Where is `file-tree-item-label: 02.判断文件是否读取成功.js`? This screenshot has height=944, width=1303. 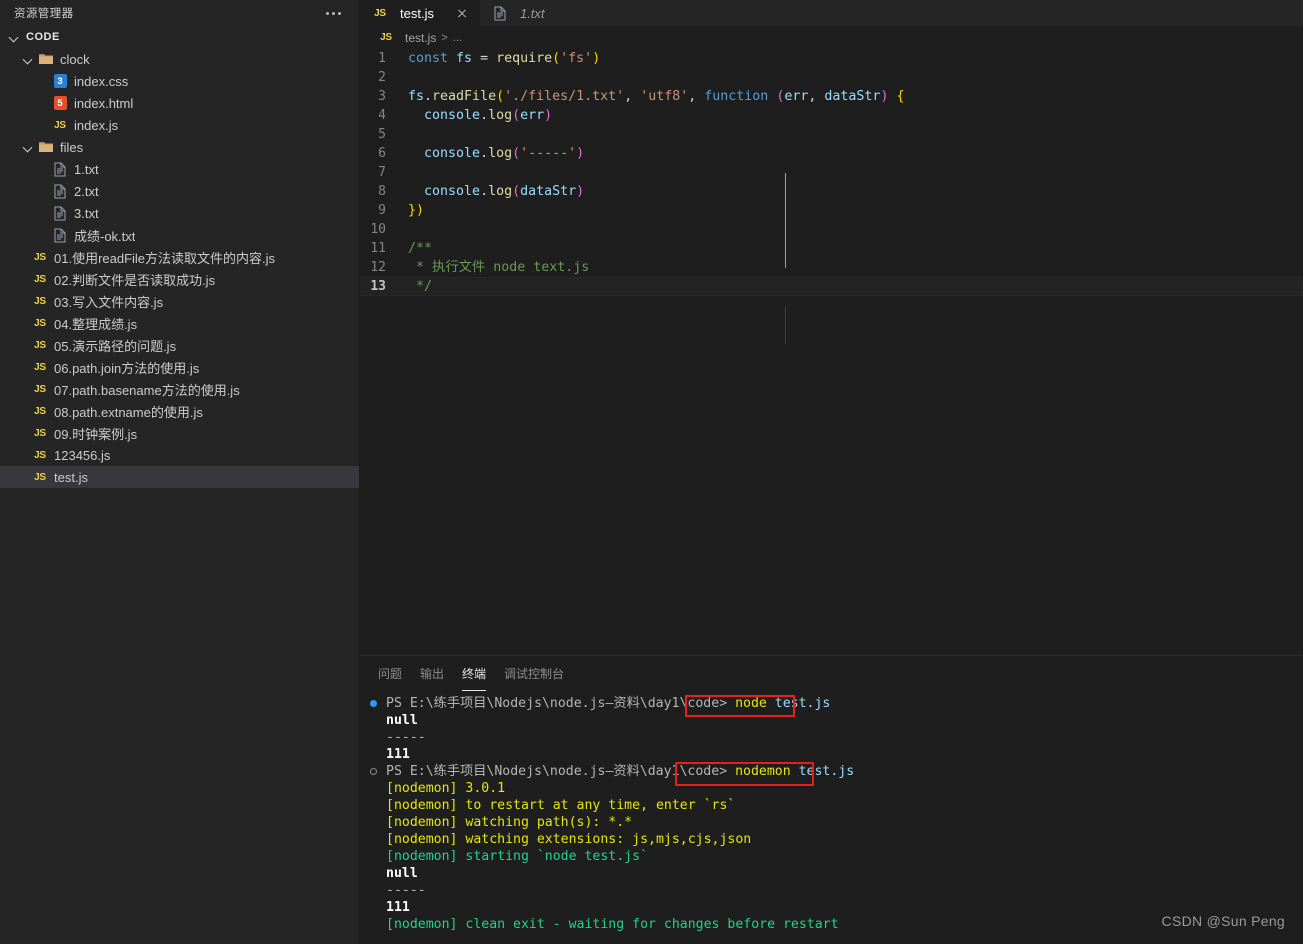
file-tree-item-label: 02.判断文件是否读取成功.js is located at coordinates (135, 280).